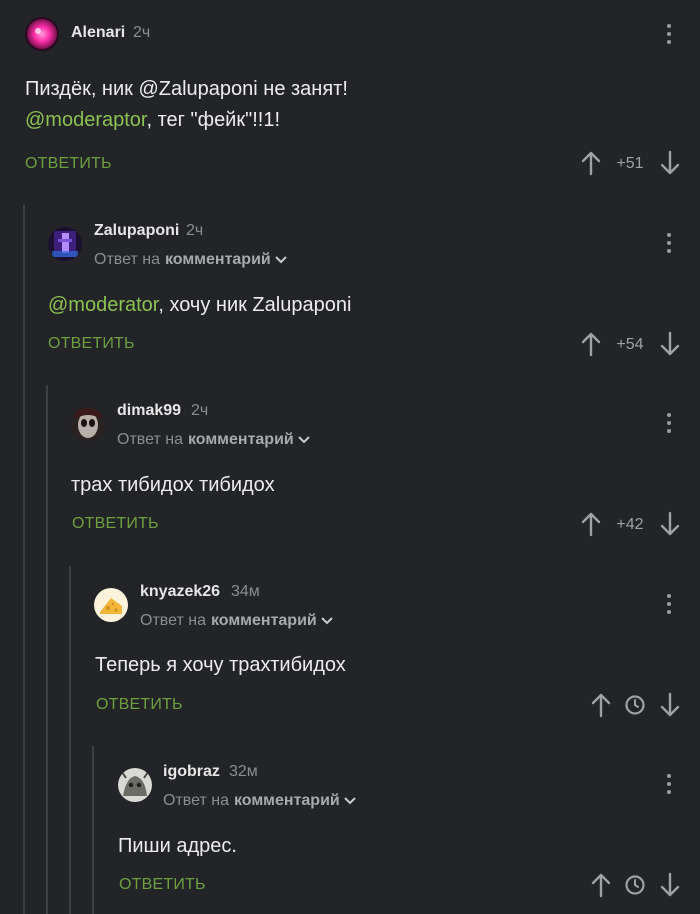 This screenshot has width=700, height=914. Describe the element at coordinates (220, 665) in the screenshot. I see `comment-body: Теперь я хочу трахтибидох` at that location.